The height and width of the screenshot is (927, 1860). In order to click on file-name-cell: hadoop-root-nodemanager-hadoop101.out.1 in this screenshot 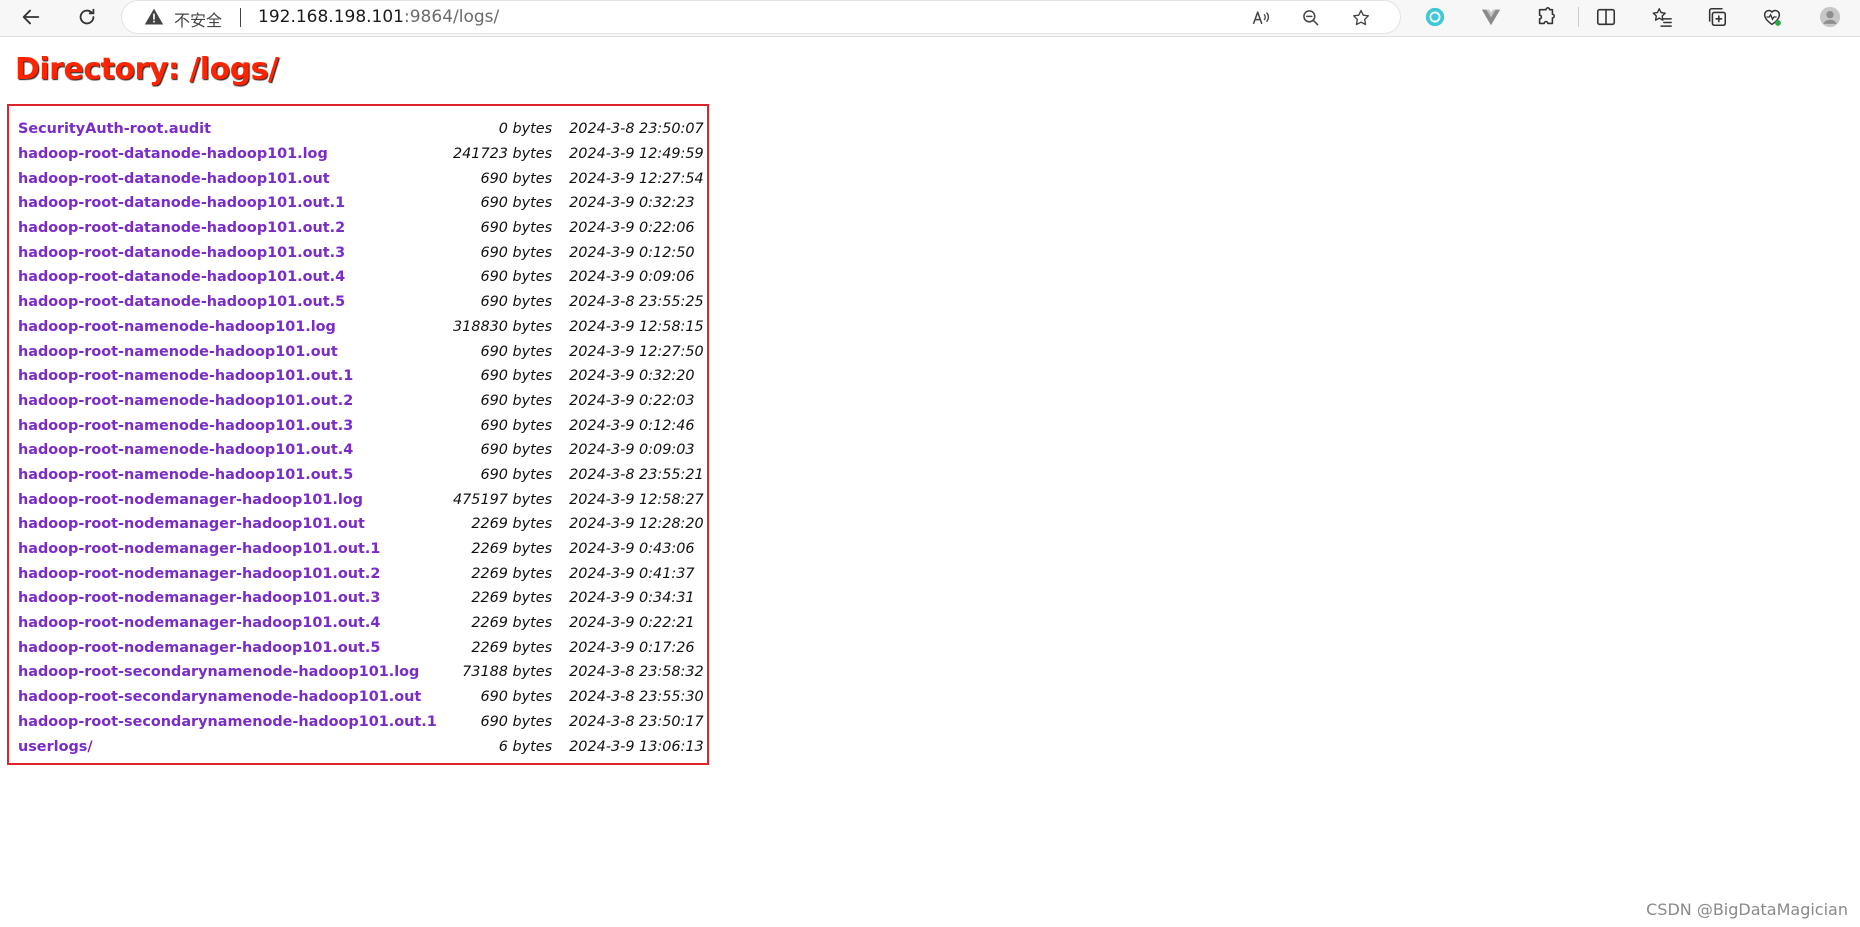, I will do `click(235, 549)`.